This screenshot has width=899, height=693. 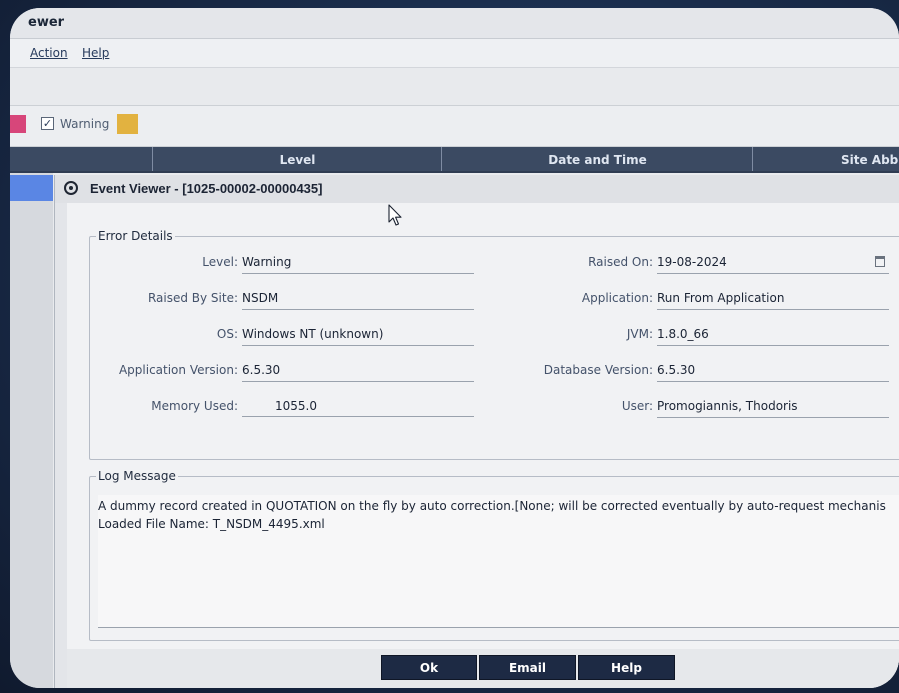 I want to click on mouse-pointer-icon, so click(x=395, y=215).